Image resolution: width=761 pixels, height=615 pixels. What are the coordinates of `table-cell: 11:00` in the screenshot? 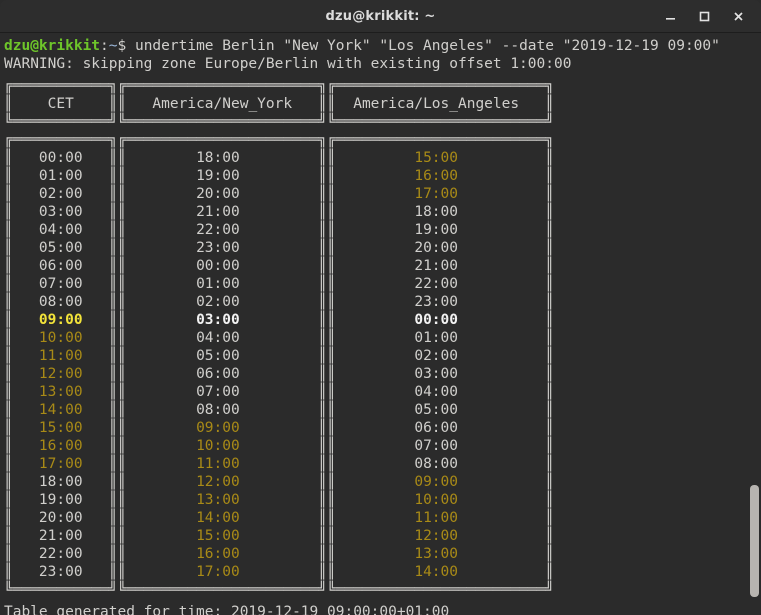 It's located at (60, 356).